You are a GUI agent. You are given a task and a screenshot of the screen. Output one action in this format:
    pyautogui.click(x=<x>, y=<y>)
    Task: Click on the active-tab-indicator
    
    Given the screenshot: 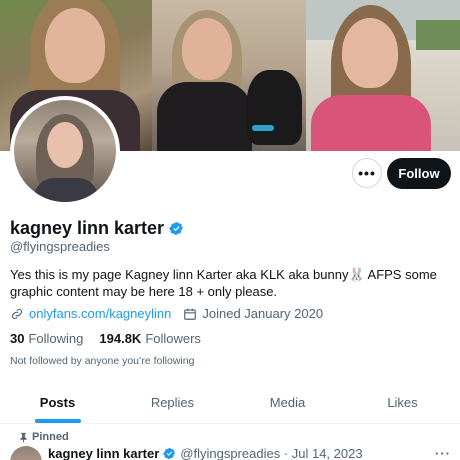 What is the action you would take?
    pyautogui.click(x=57, y=421)
    